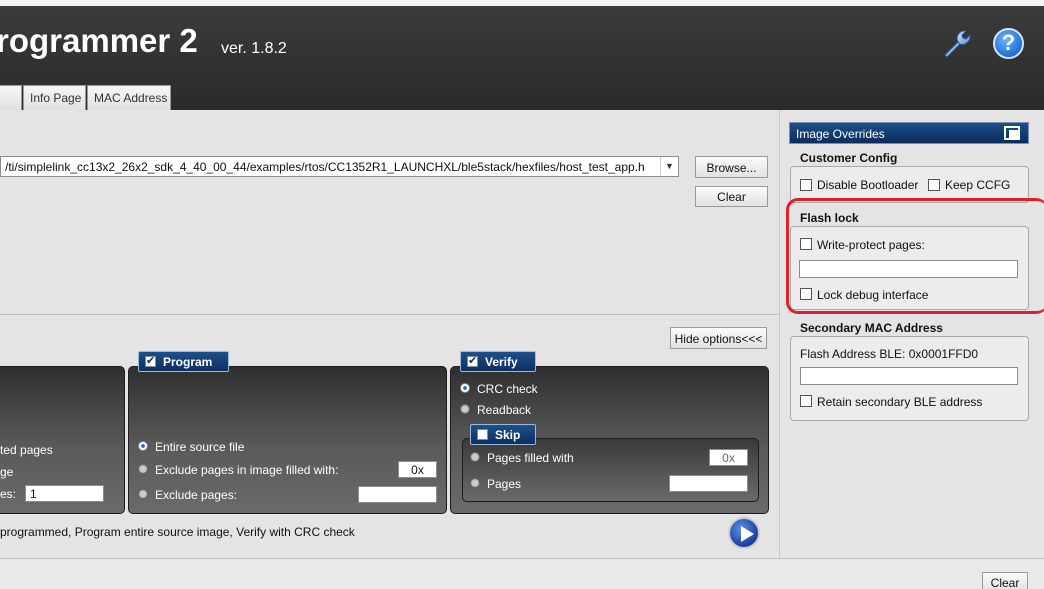  Describe the element at coordinates (64, 493) in the screenshot. I see `erase-pages-input: 1` at that location.